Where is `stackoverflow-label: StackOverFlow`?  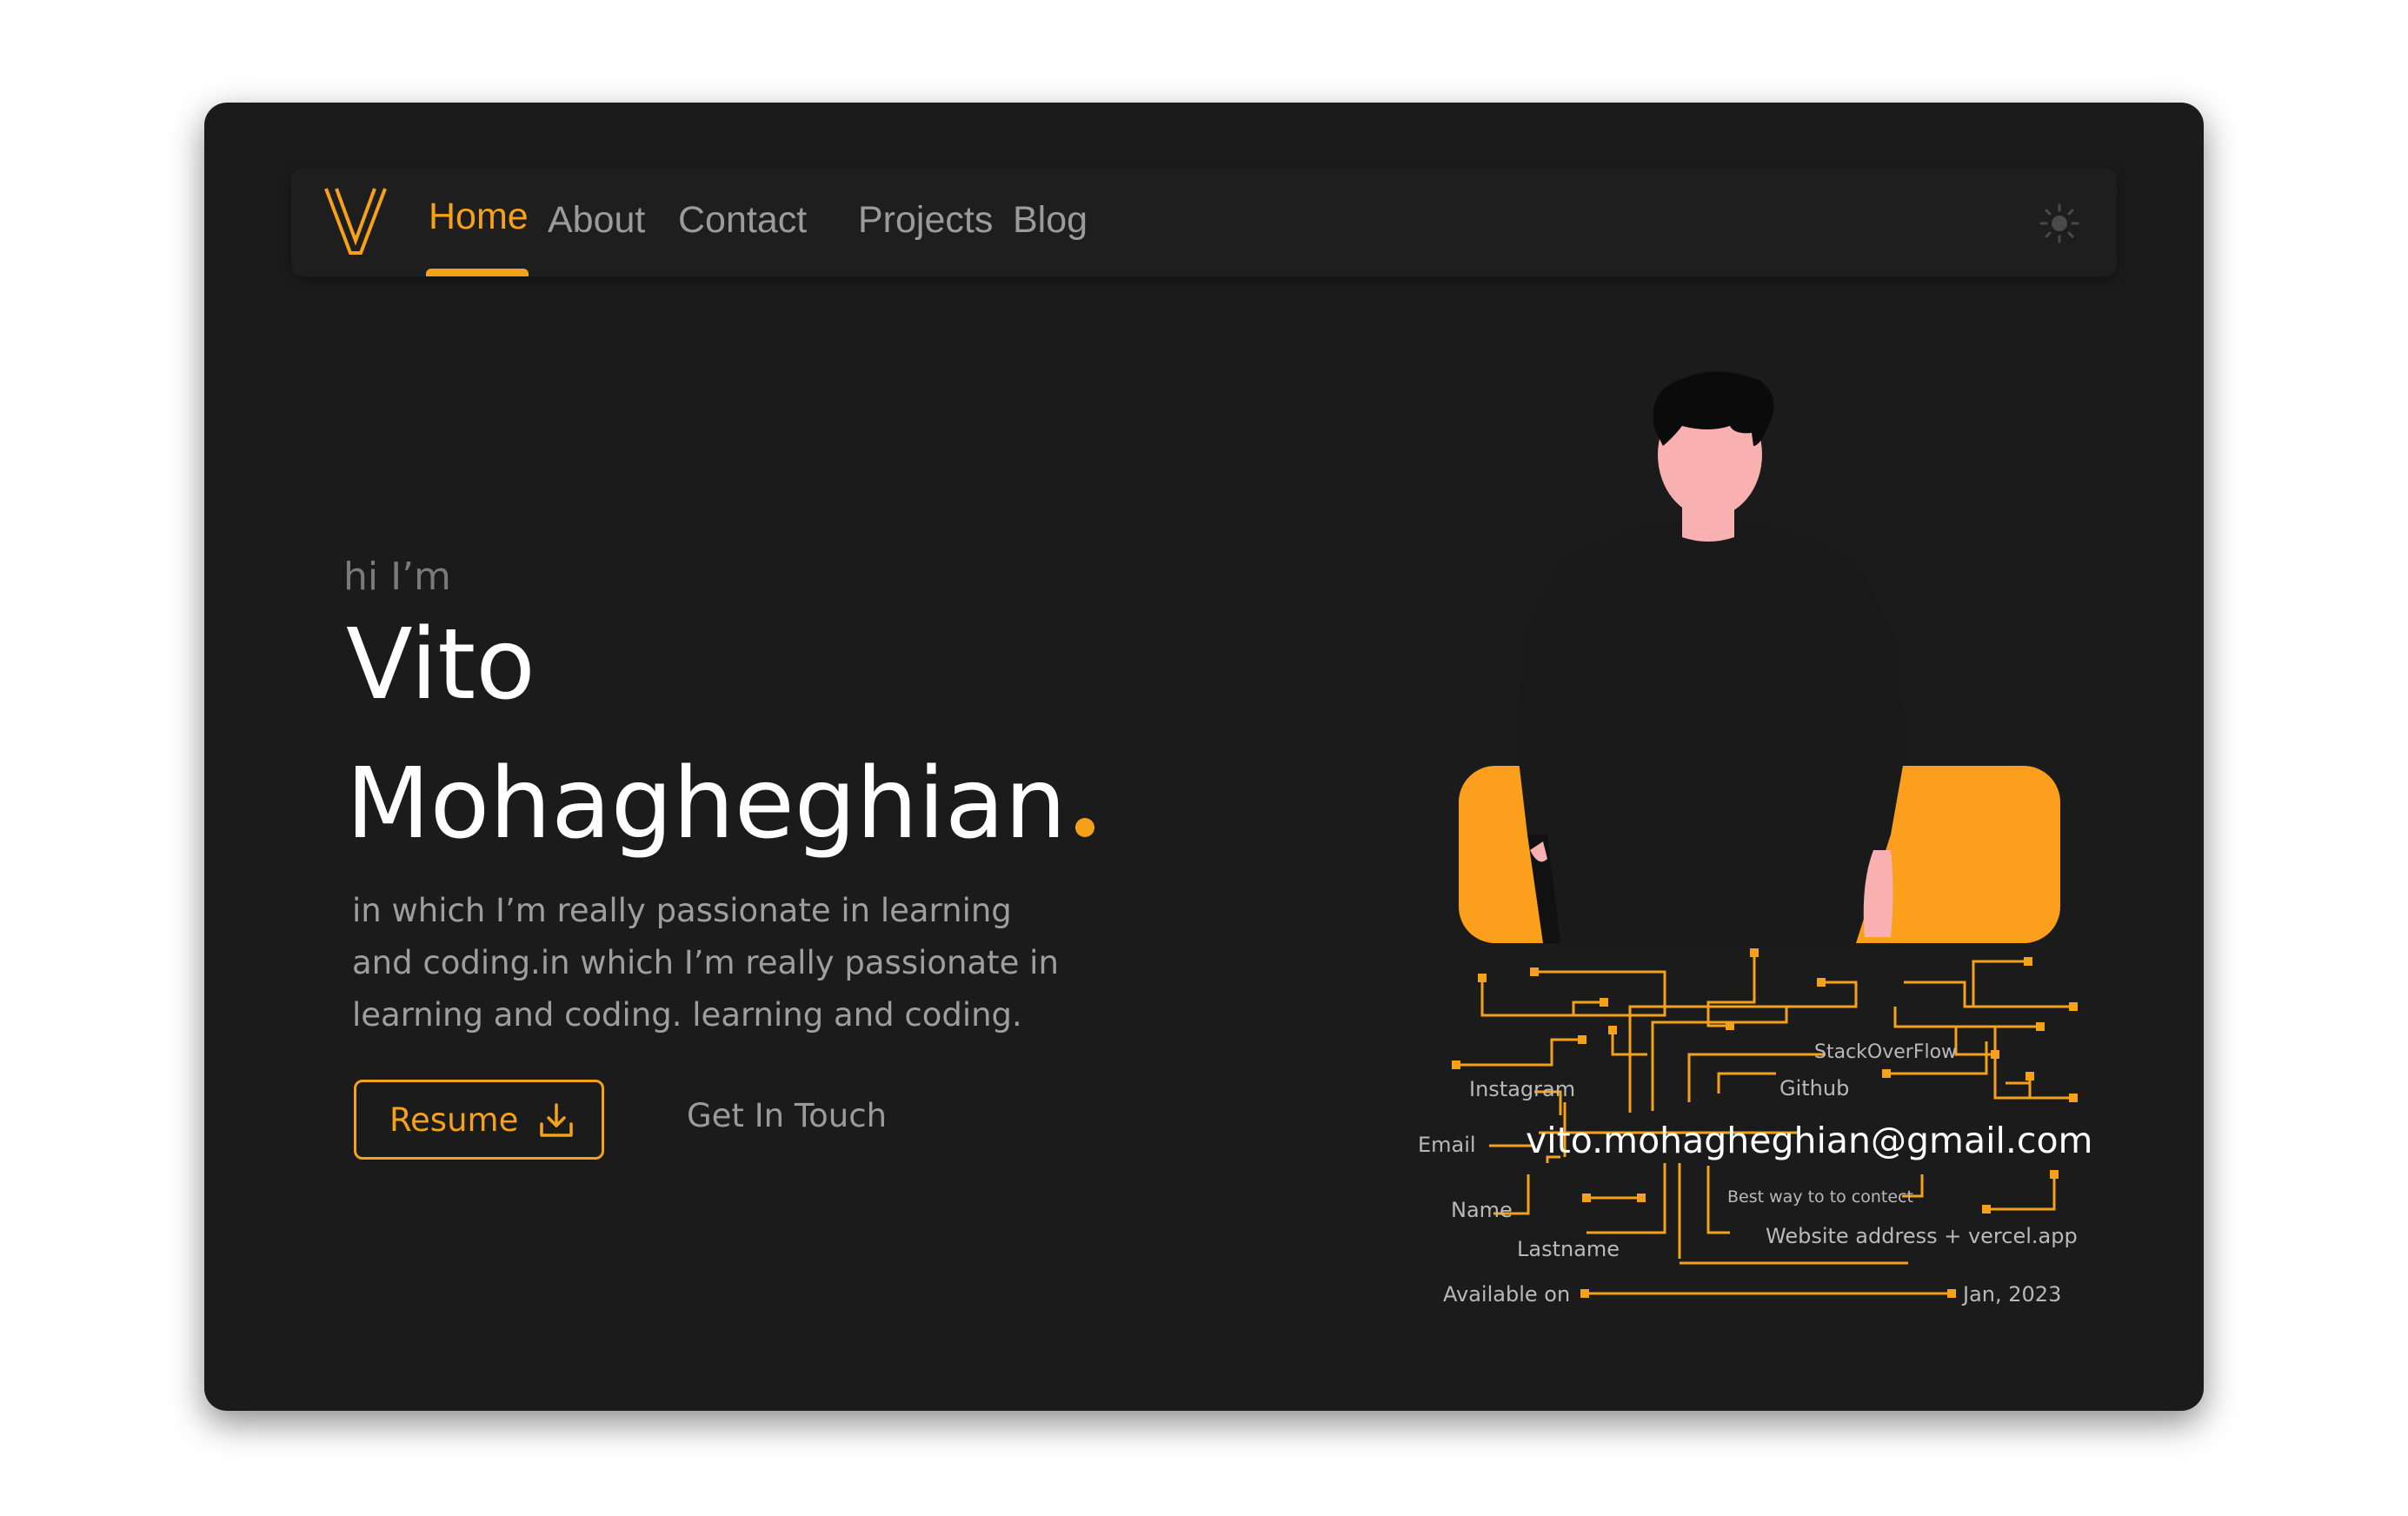 stackoverflow-label: StackOverFlow is located at coordinates (1886, 1052).